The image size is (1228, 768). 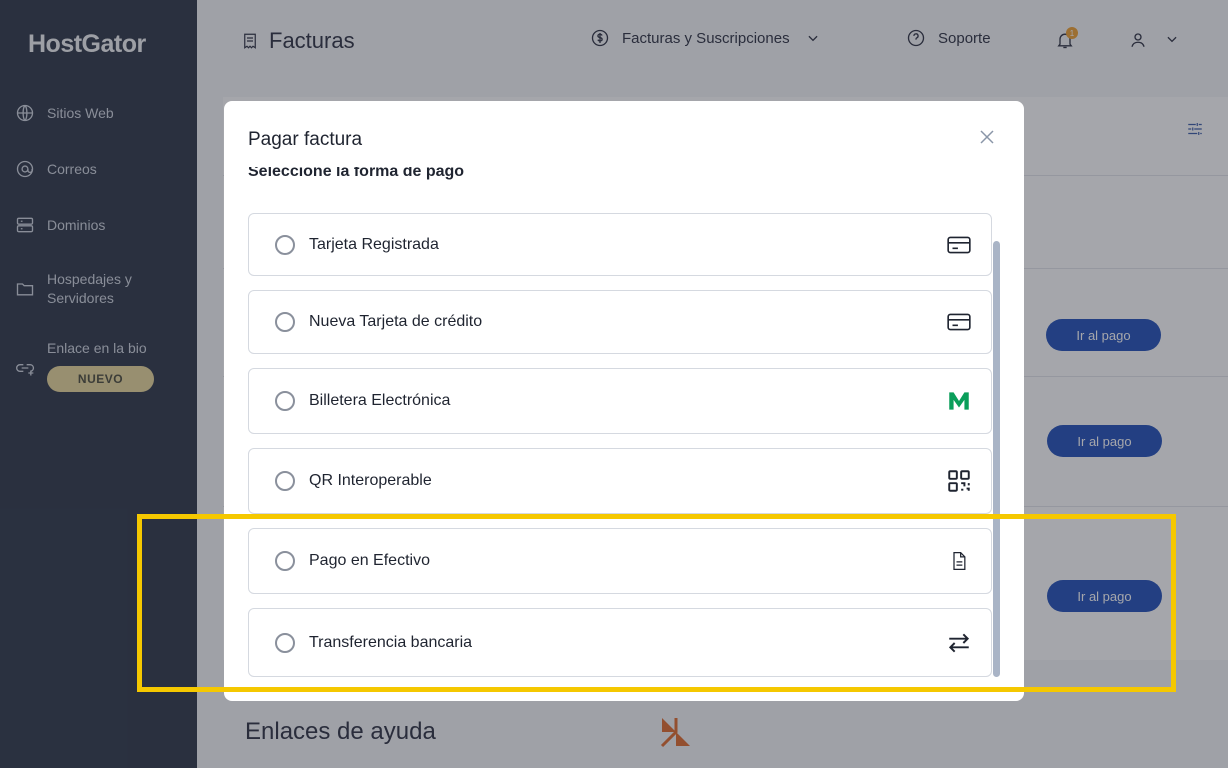 What do you see at coordinates (959, 401) in the screenshot?
I see `m-wallet-logo-icon` at bounding box center [959, 401].